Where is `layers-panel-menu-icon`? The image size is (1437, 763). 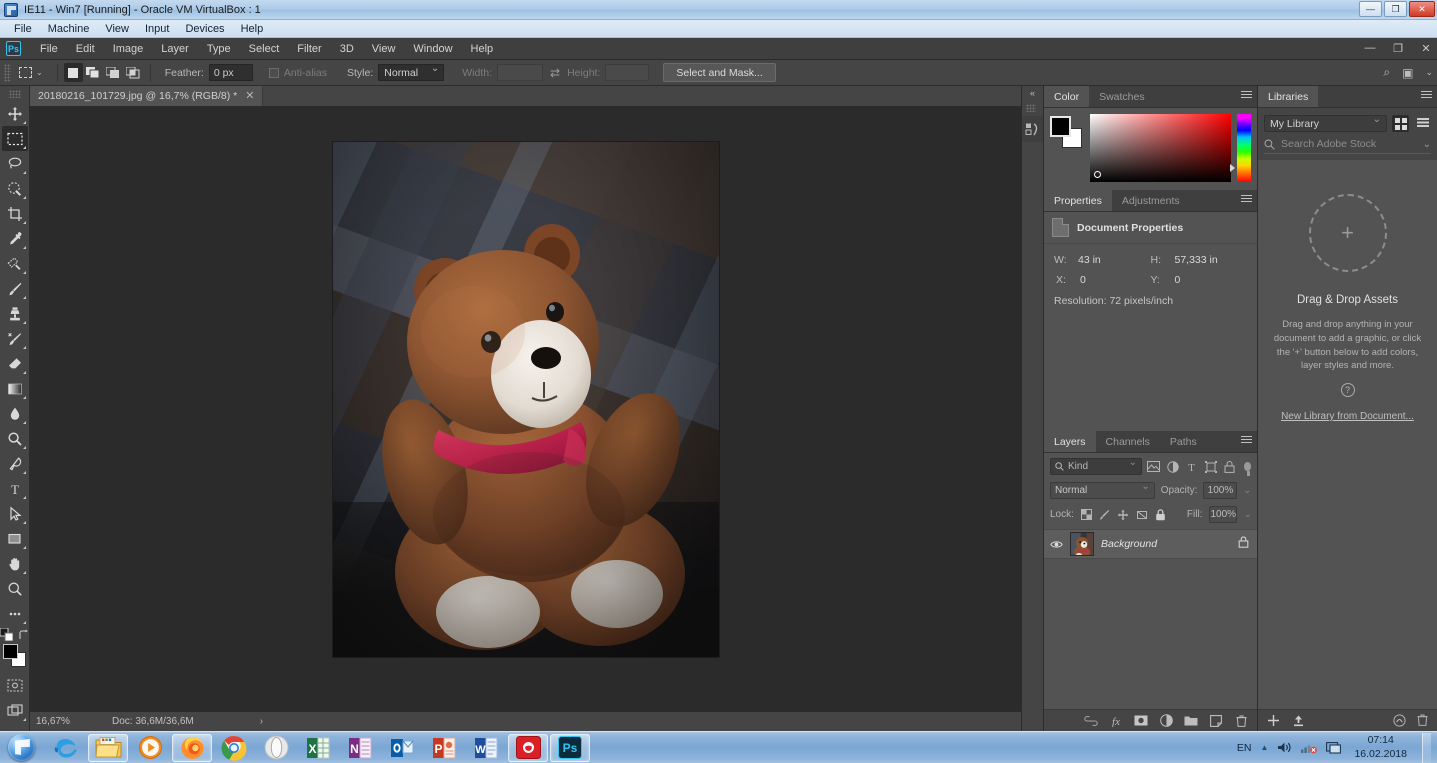 layers-panel-menu-icon is located at coordinates (1246, 440).